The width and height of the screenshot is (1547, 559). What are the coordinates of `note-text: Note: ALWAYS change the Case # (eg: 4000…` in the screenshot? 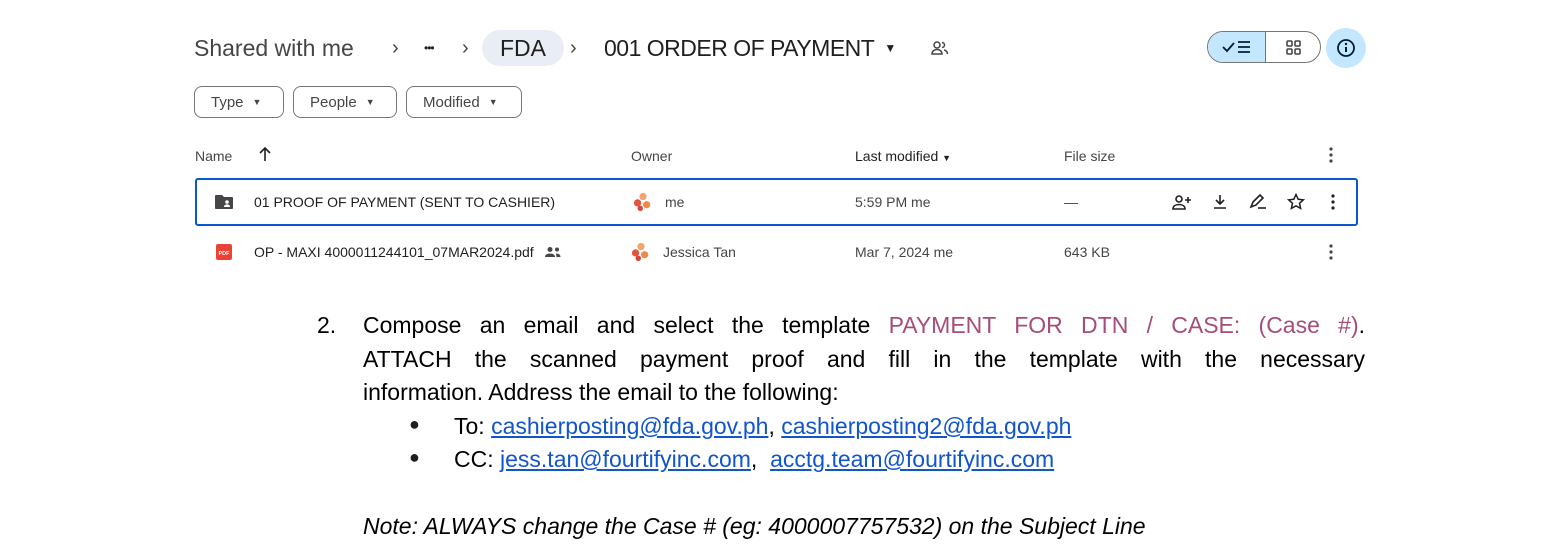 It's located at (754, 526).